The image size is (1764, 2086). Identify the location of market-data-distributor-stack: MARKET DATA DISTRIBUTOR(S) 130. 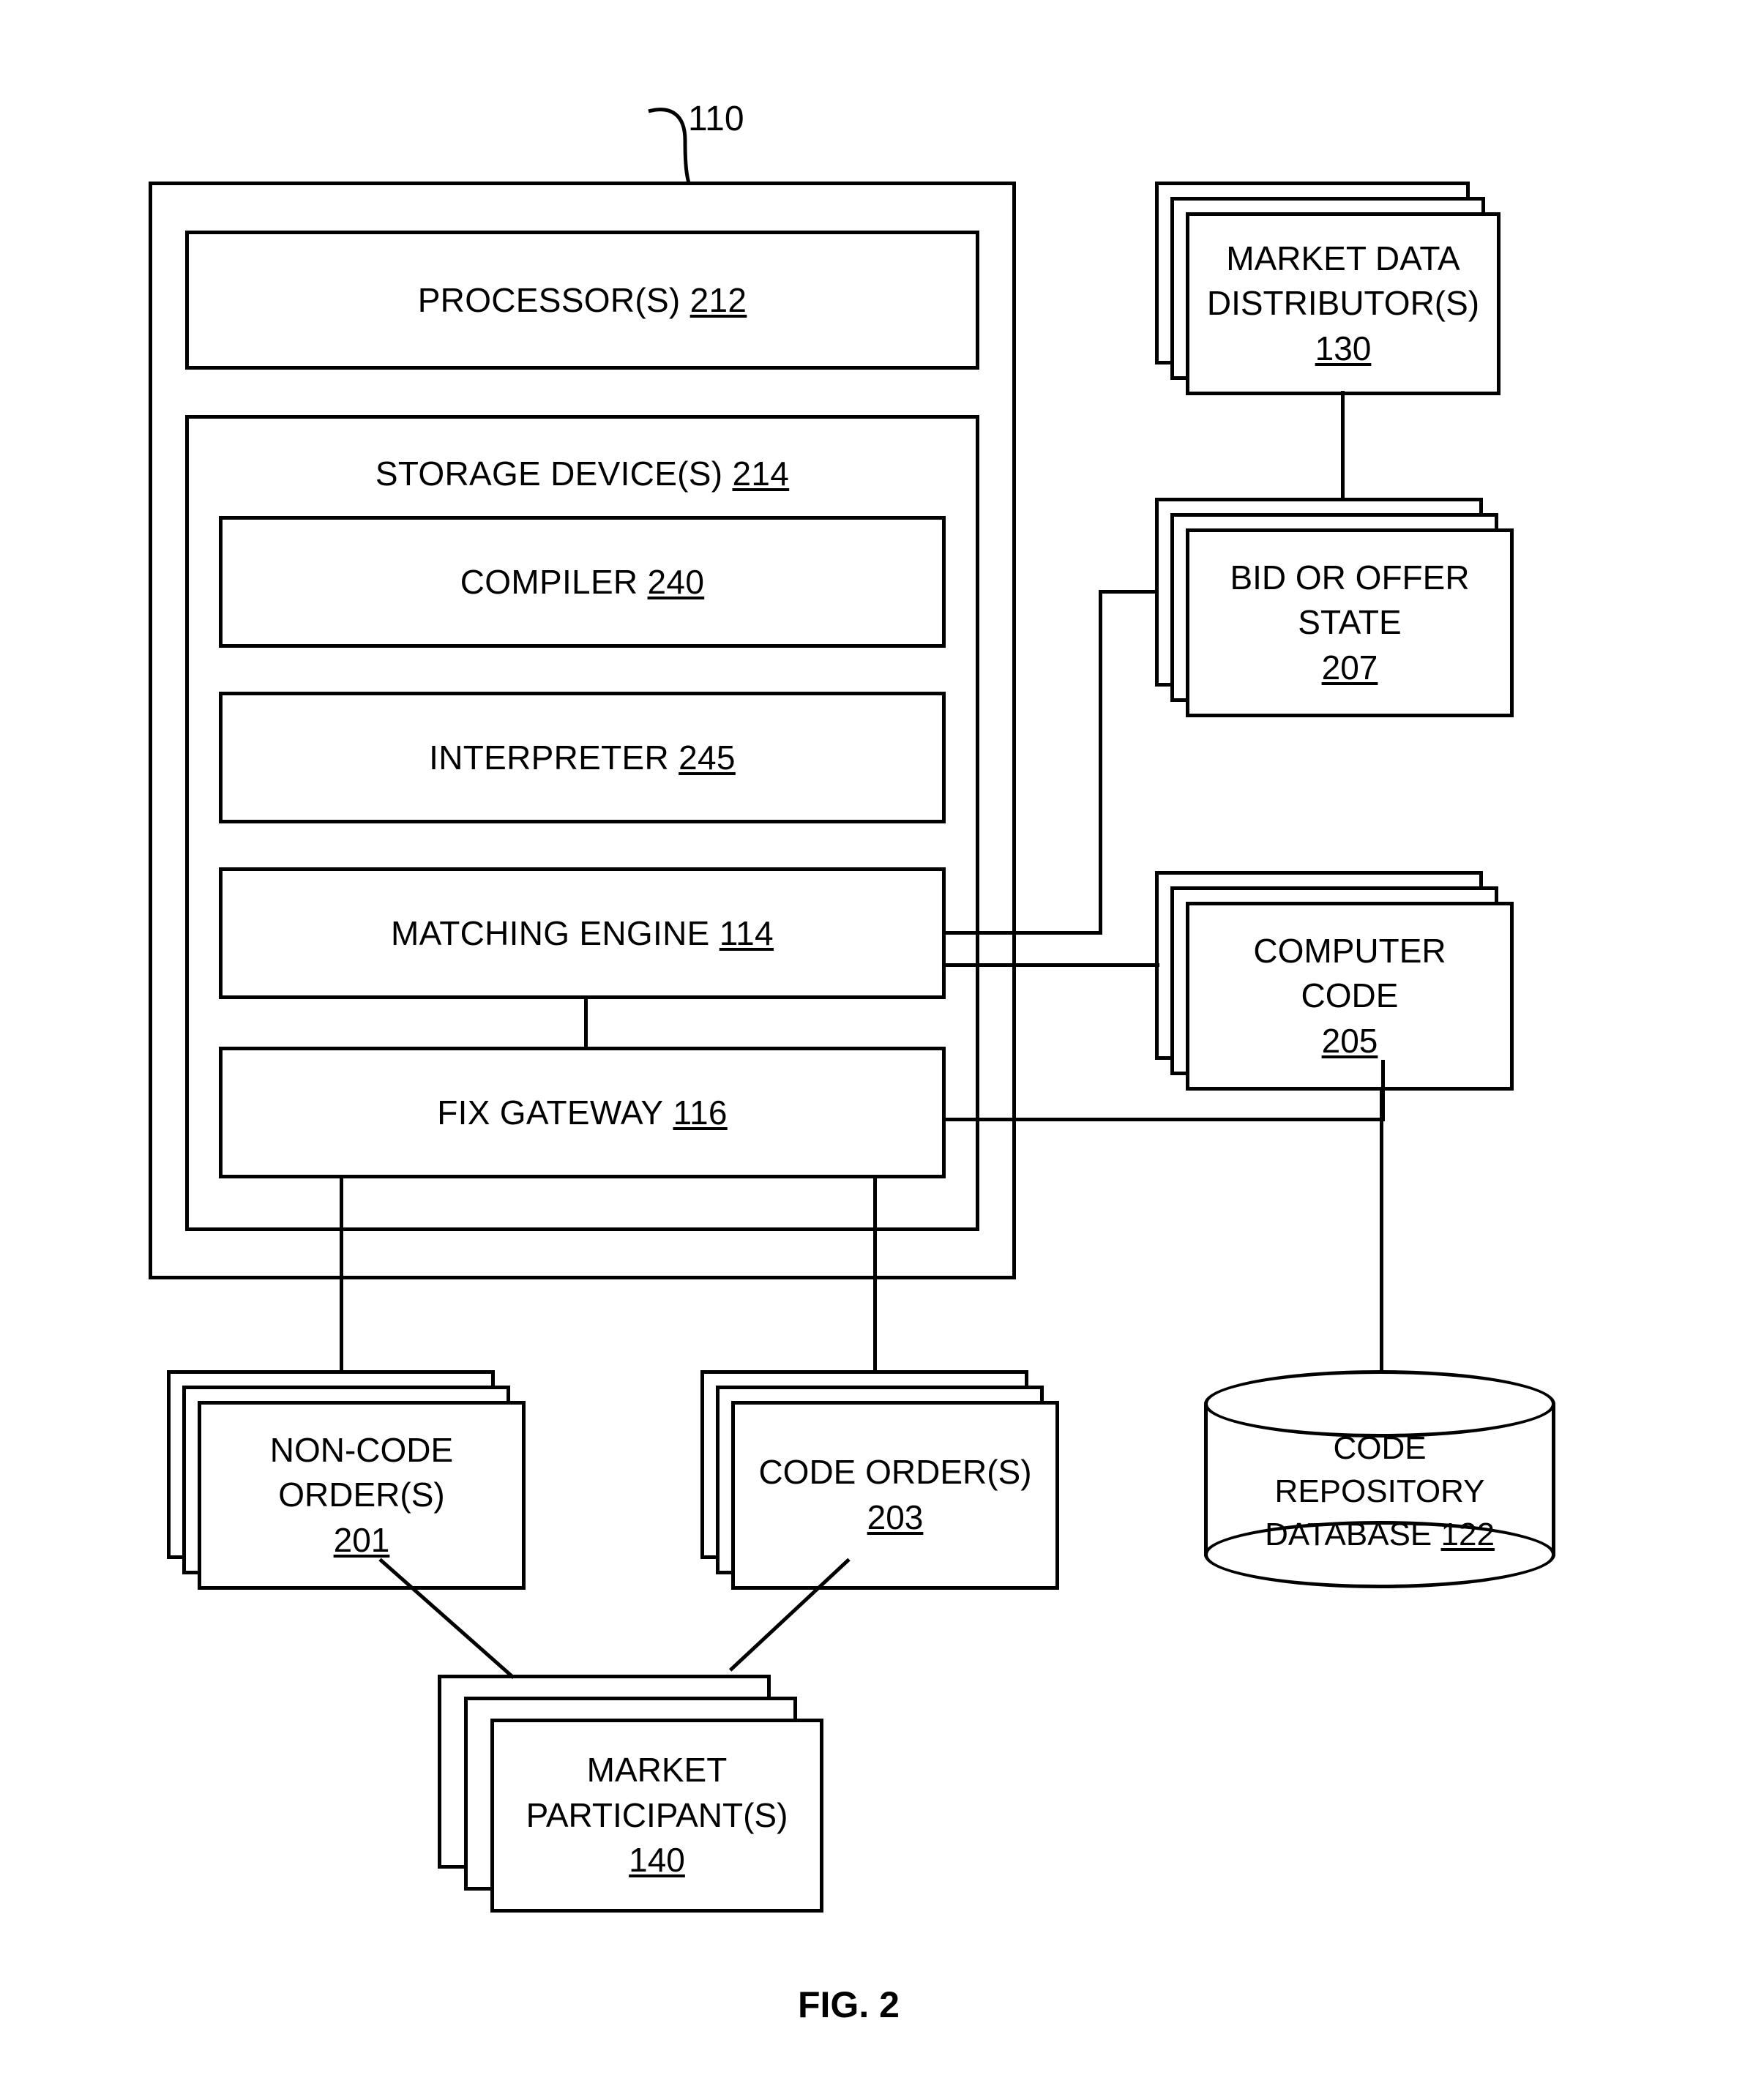
(1327, 288).